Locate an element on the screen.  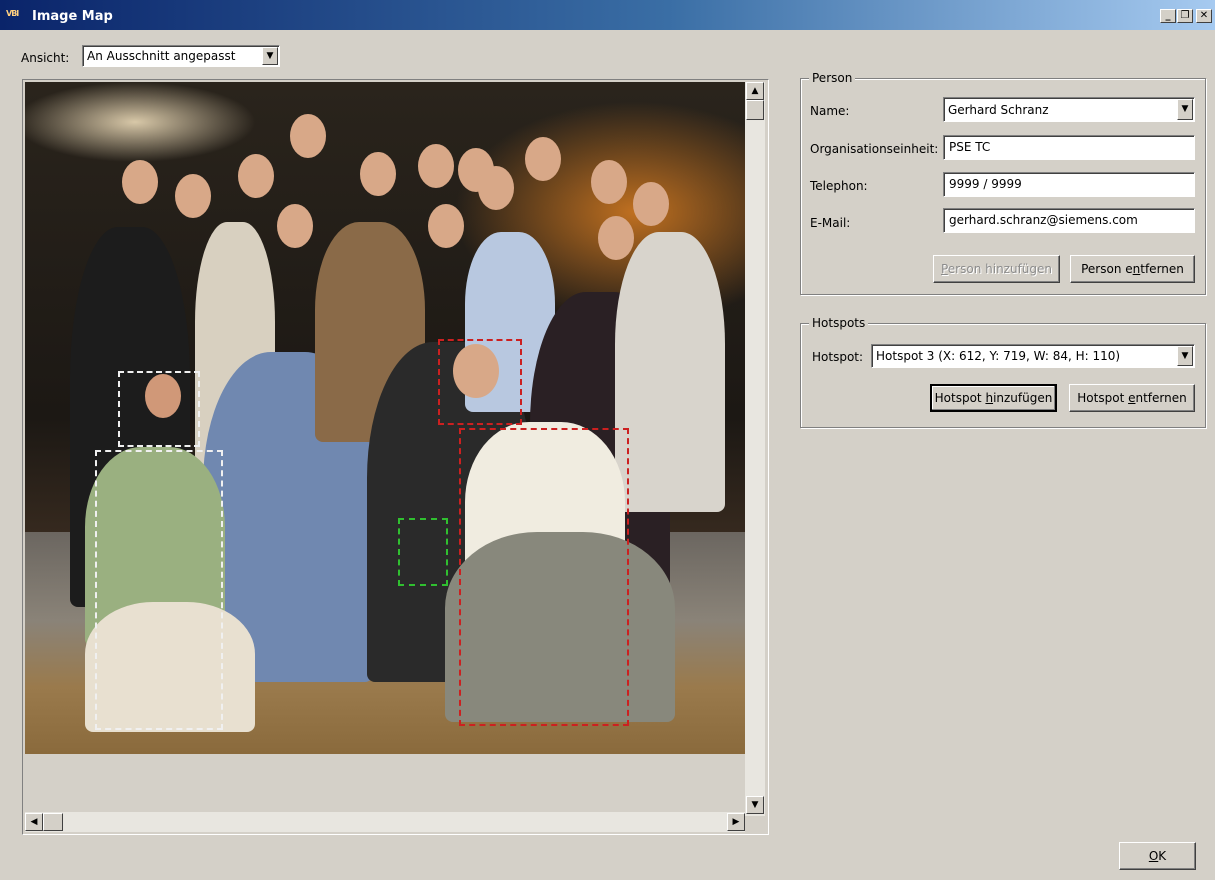
view-select-value: An Ausschnitt angepasst is located at coordinates (161, 56).